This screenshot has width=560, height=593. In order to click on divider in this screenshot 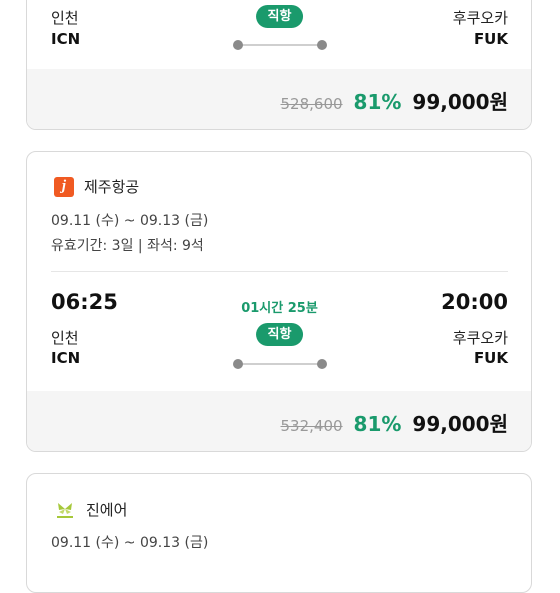, I will do `click(279, 271)`.